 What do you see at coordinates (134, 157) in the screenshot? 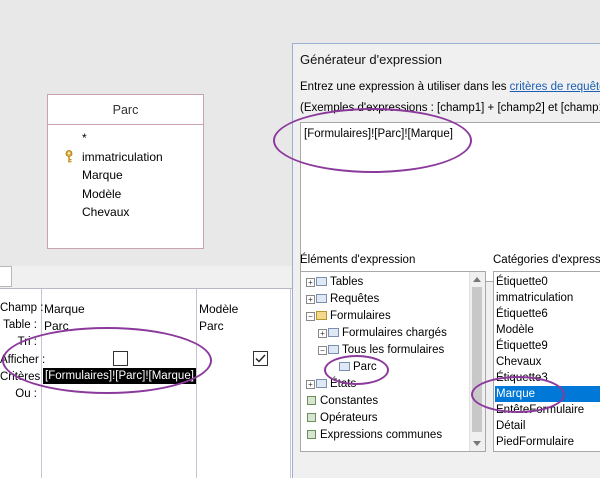
I see `field-immatriculation: immatriculation` at bounding box center [134, 157].